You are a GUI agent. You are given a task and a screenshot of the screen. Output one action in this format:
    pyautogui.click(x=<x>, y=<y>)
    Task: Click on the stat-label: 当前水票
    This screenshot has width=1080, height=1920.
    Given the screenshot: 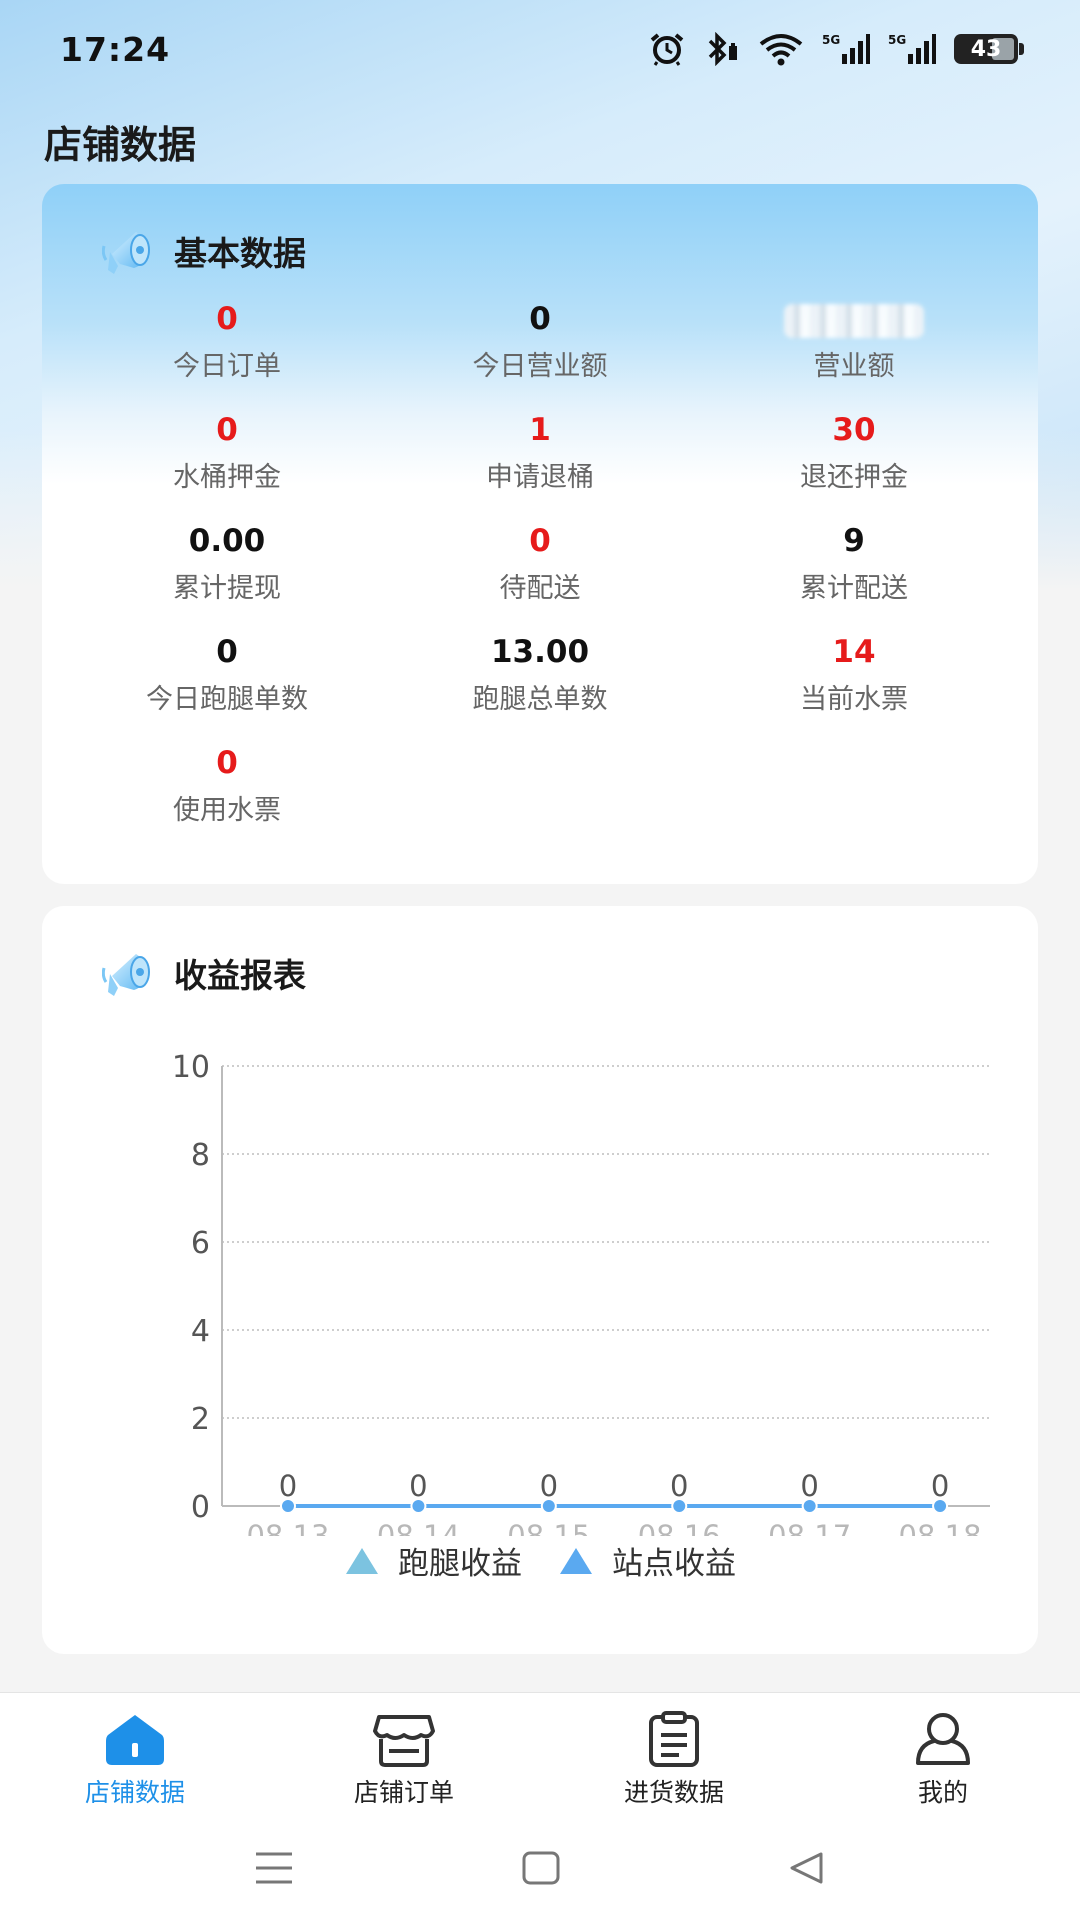 What is the action you would take?
    pyautogui.click(x=854, y=699)
    